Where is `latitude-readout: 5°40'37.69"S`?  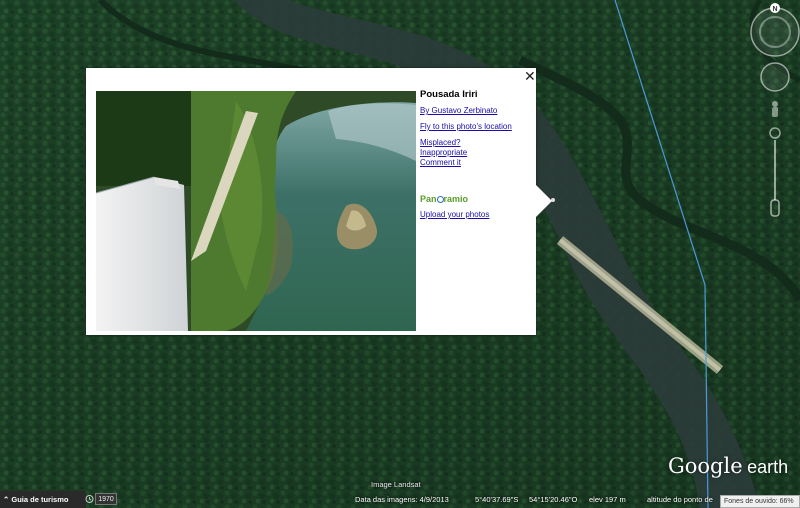 latitude-readout: 5°40'37.69"S is located at coordinates (497, 499).